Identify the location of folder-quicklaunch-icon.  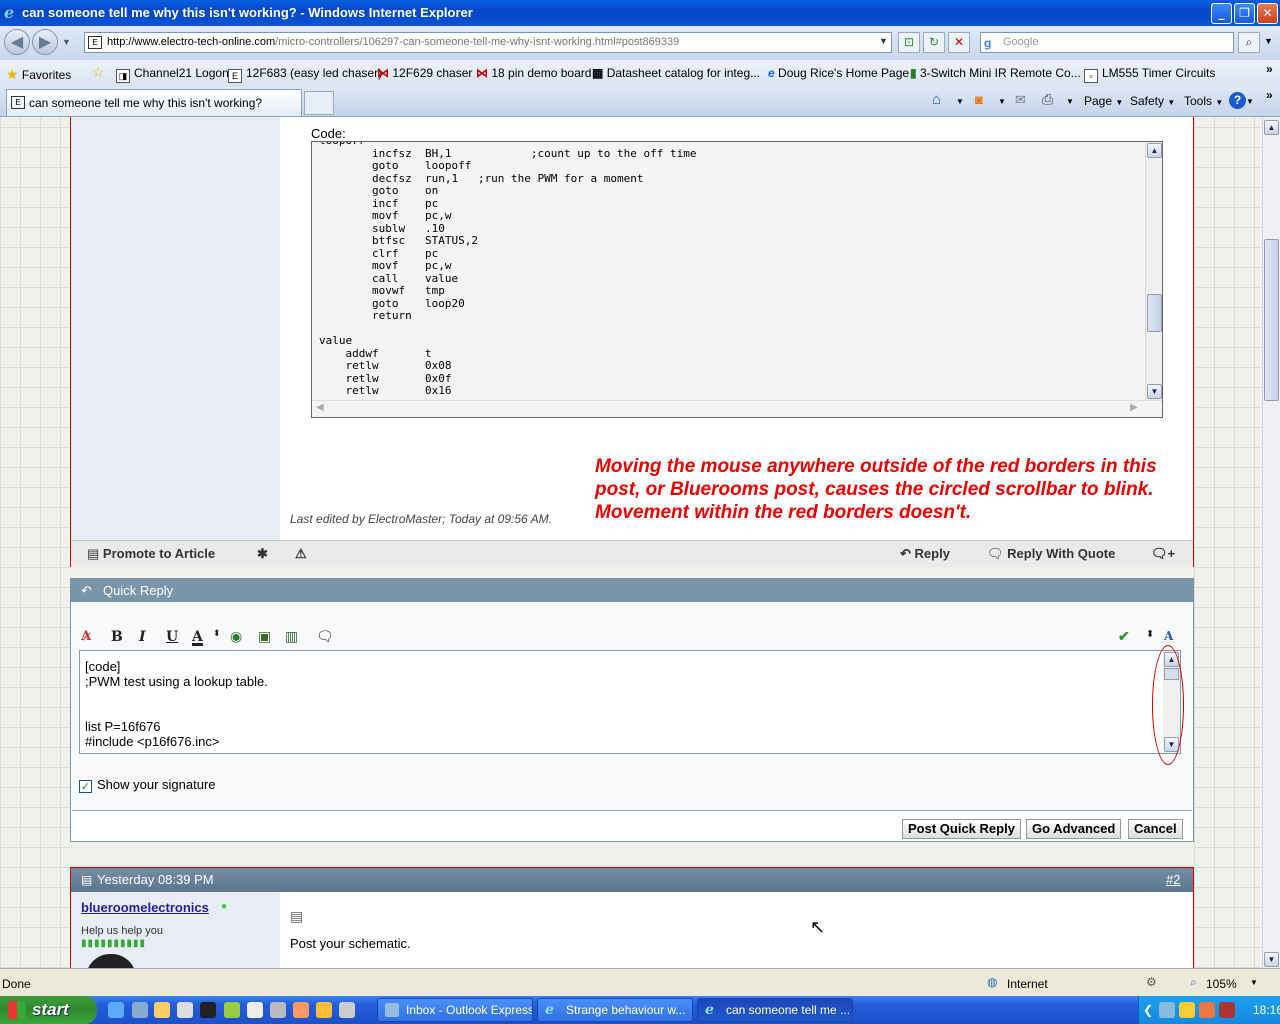
(185, 1010).